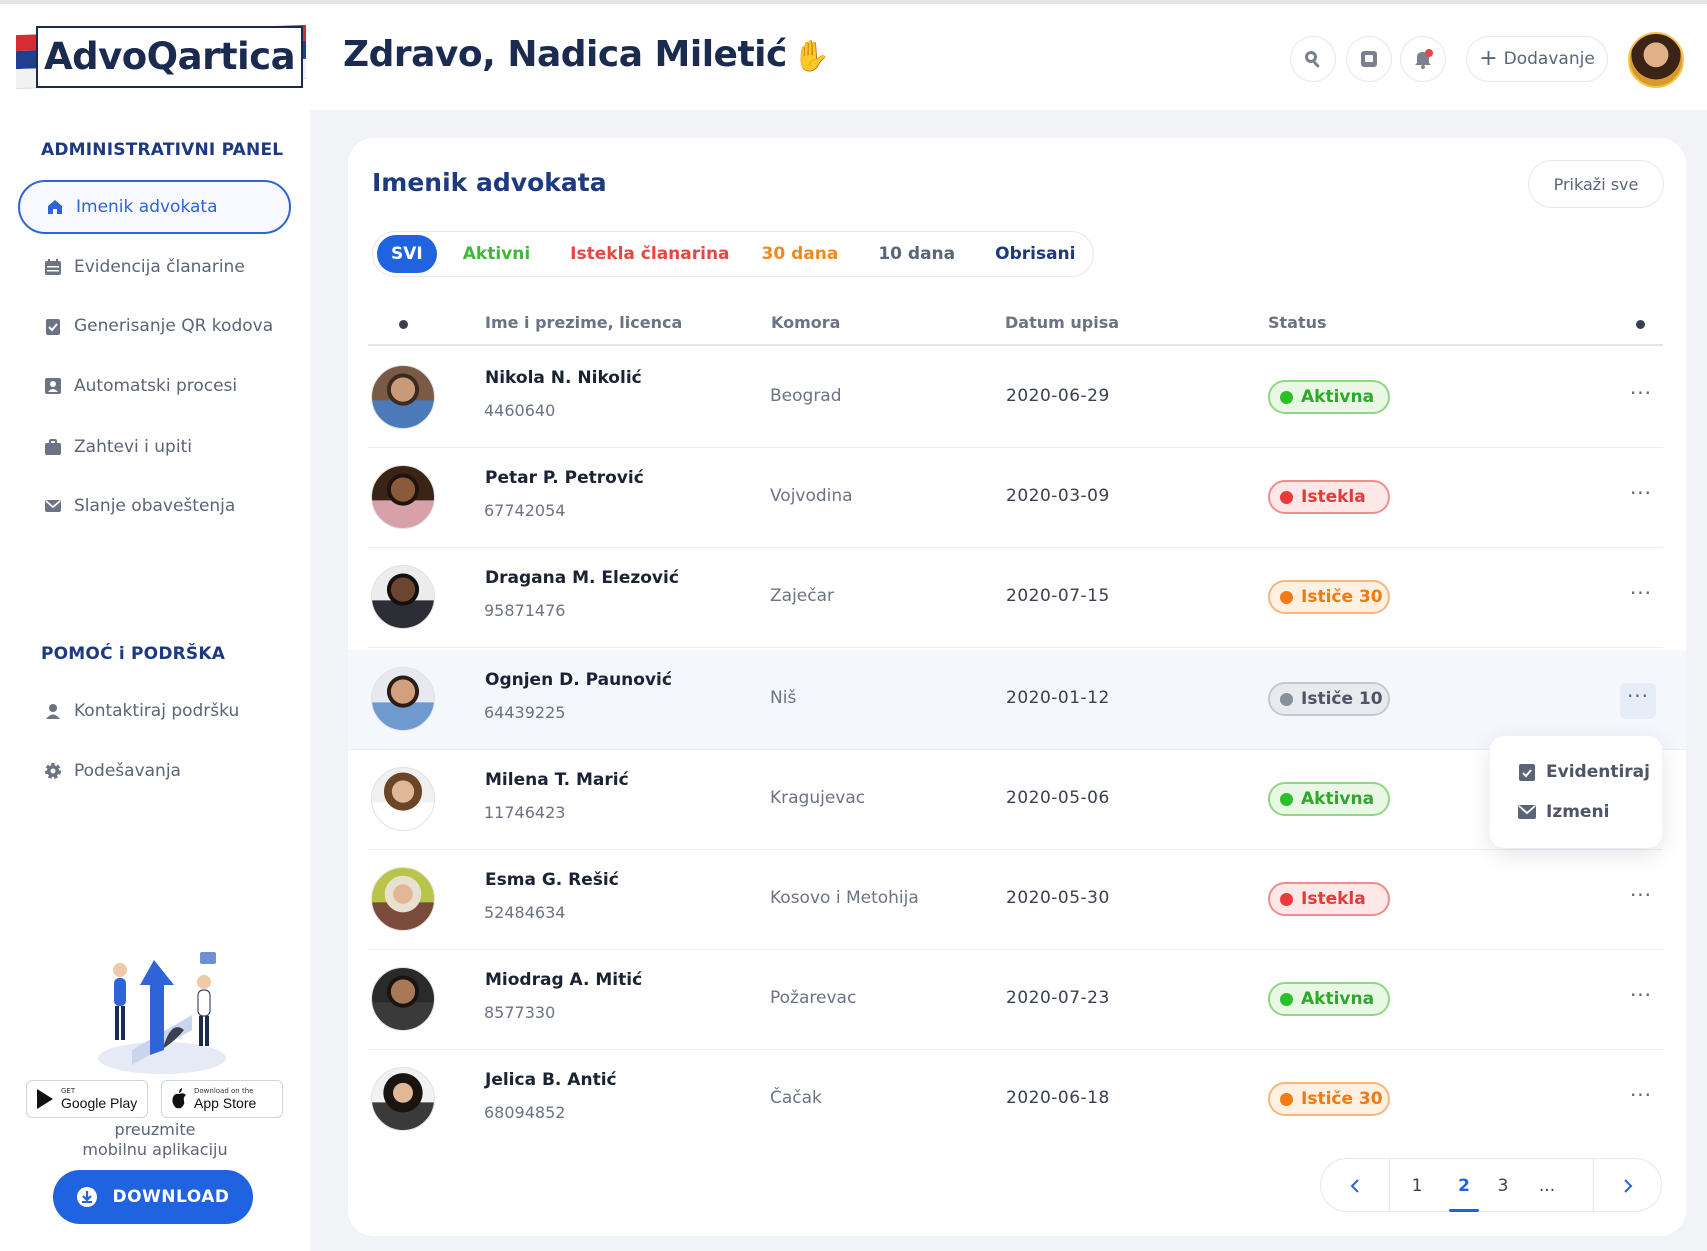  I want to click on app-store-badge: Download on the App Store, so click(222, 1099).